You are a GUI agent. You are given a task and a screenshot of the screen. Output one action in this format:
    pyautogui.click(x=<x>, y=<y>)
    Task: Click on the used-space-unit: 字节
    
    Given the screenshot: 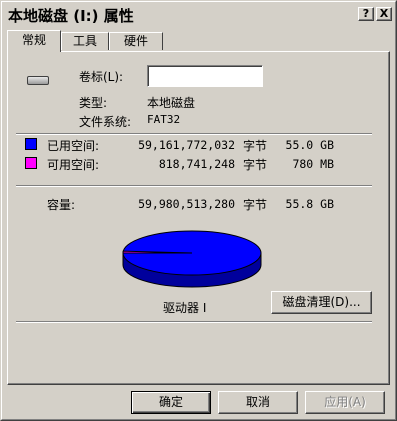 What is the action you would take?
    pyautogui.click(x=255, y=146)
    